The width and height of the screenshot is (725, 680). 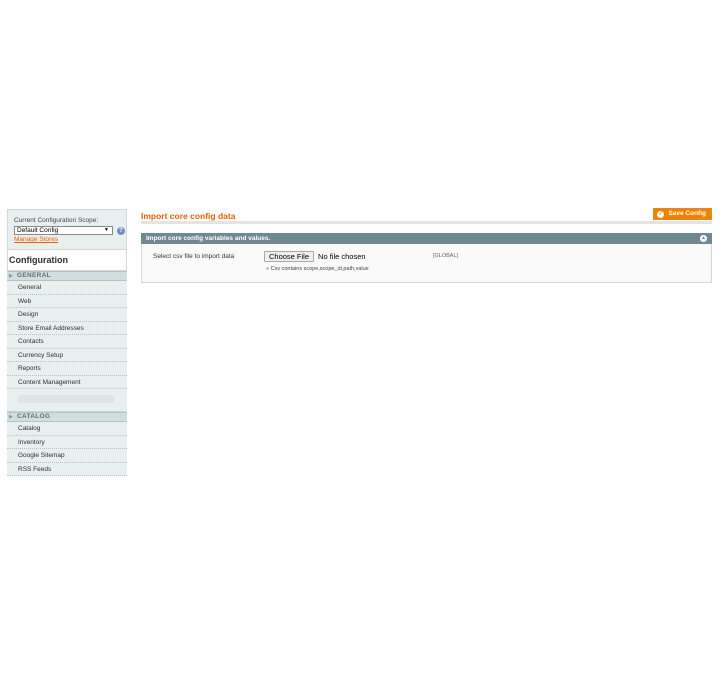 What do you see at coordinates (67, 355) in the screenshot?
I see `sidebar-item-currency-setup: Currency Setup` at bounding box center [67, 355].